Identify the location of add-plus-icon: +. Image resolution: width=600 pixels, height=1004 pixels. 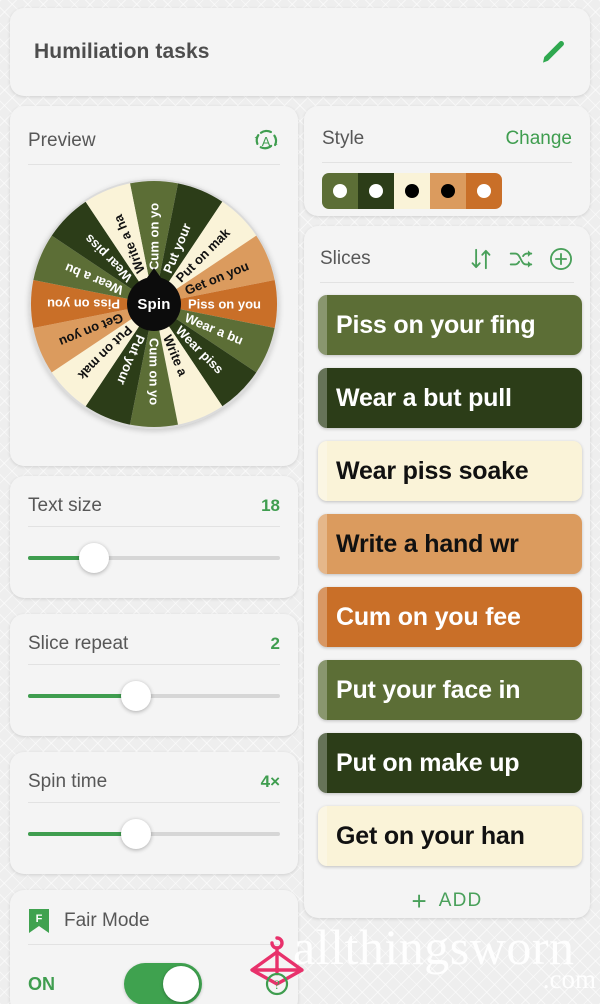
(419, 901).